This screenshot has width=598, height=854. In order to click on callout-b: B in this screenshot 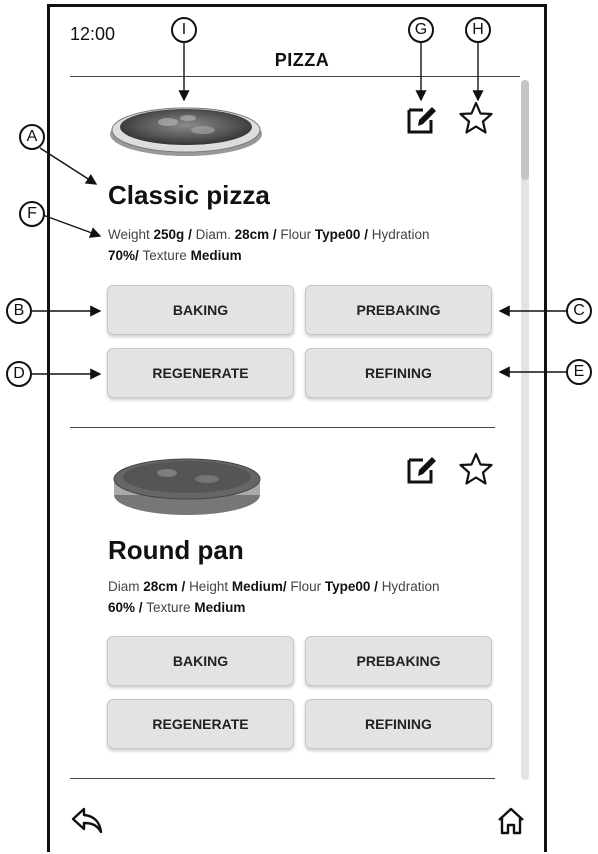, I will do `click(19, 311)`.